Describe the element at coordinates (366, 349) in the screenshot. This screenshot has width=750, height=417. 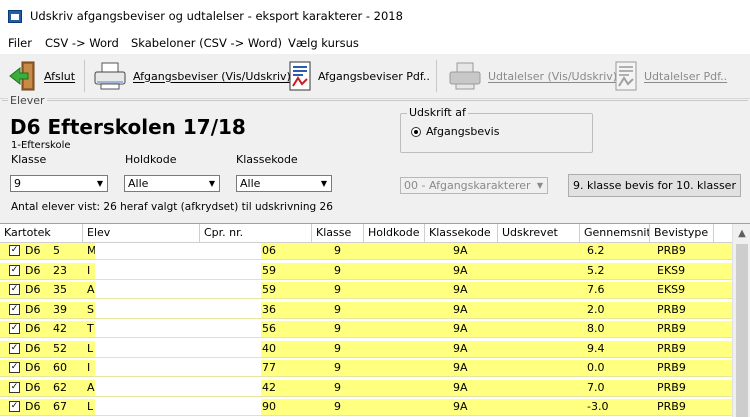
I see `table-row: ✓ D6 52 L 40 9 9A 9.4 PRB9` at that location.